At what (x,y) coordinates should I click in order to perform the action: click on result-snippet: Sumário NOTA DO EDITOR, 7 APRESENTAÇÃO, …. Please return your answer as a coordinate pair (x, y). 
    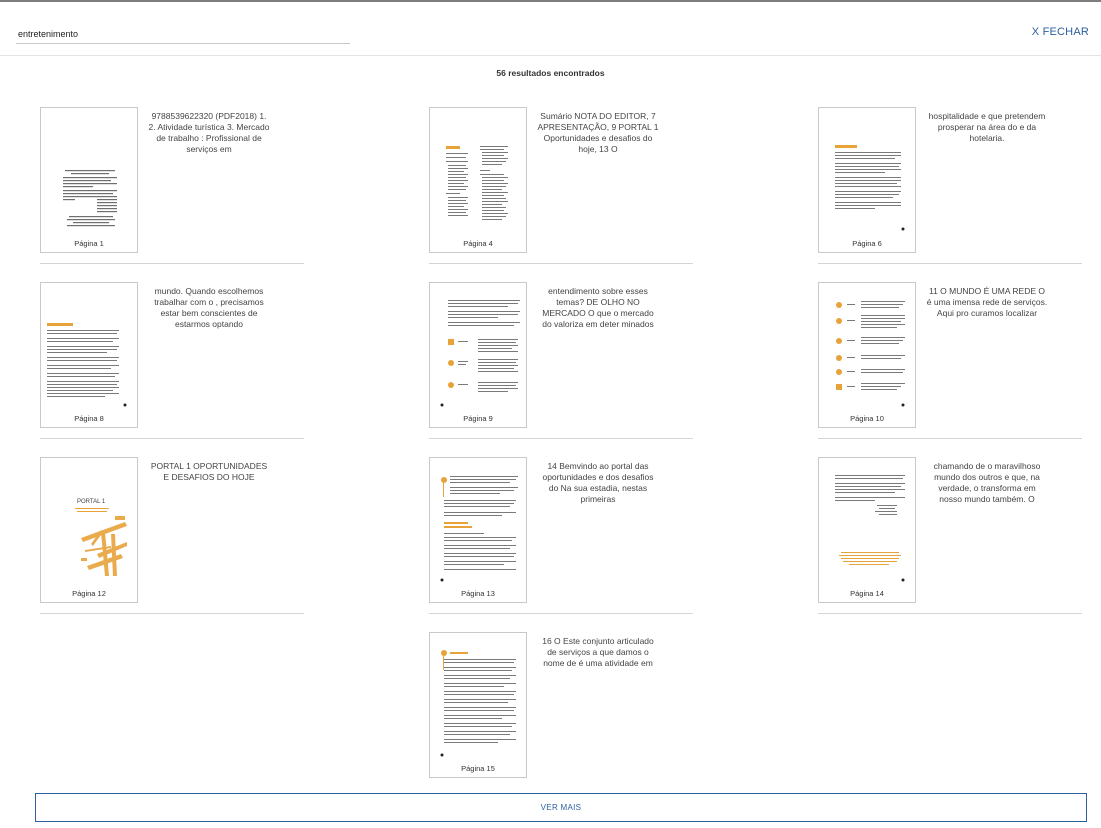
    Looking at the image, I should click on (598, 132).